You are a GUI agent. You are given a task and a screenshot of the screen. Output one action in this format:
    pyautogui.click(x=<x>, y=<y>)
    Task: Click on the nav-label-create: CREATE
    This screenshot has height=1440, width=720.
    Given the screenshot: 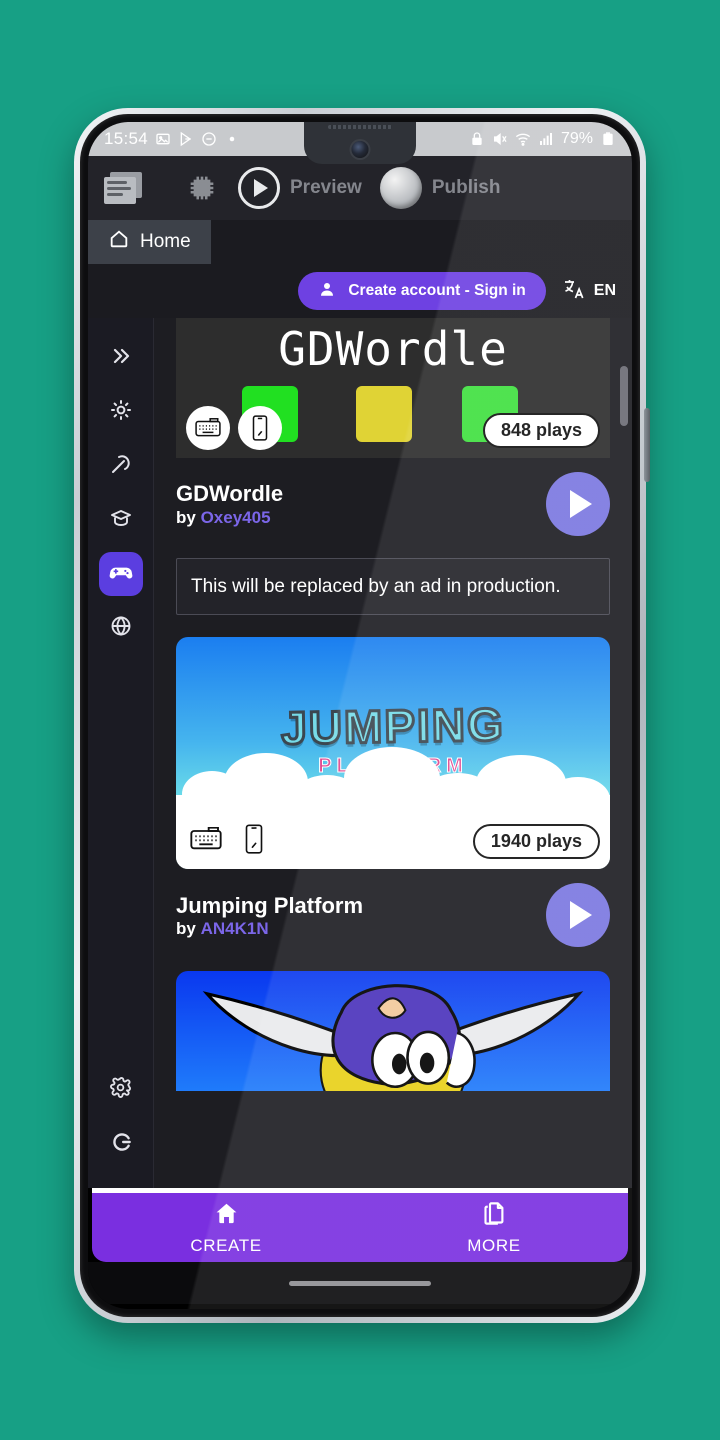 What is the action you would take?
    pyautogui.click(x=226, y=1245)
    